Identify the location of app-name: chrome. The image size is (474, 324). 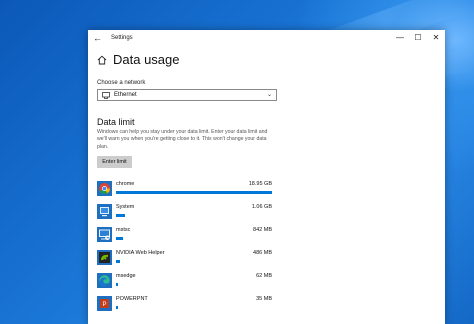
(125, 184).